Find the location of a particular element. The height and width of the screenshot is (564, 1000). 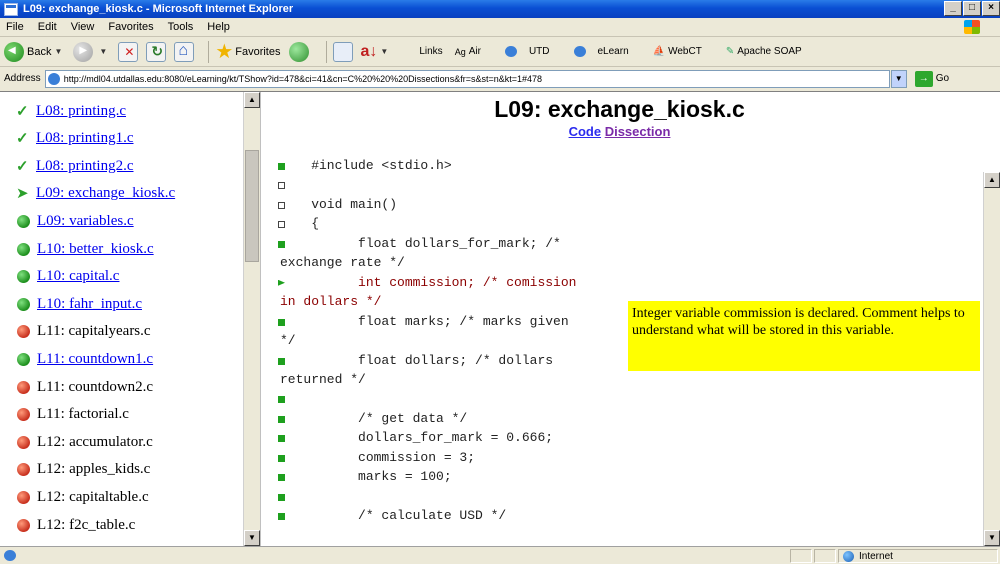

menu-bar: File Edit View Favorites Tools Help is located at coordinates (500, 27).